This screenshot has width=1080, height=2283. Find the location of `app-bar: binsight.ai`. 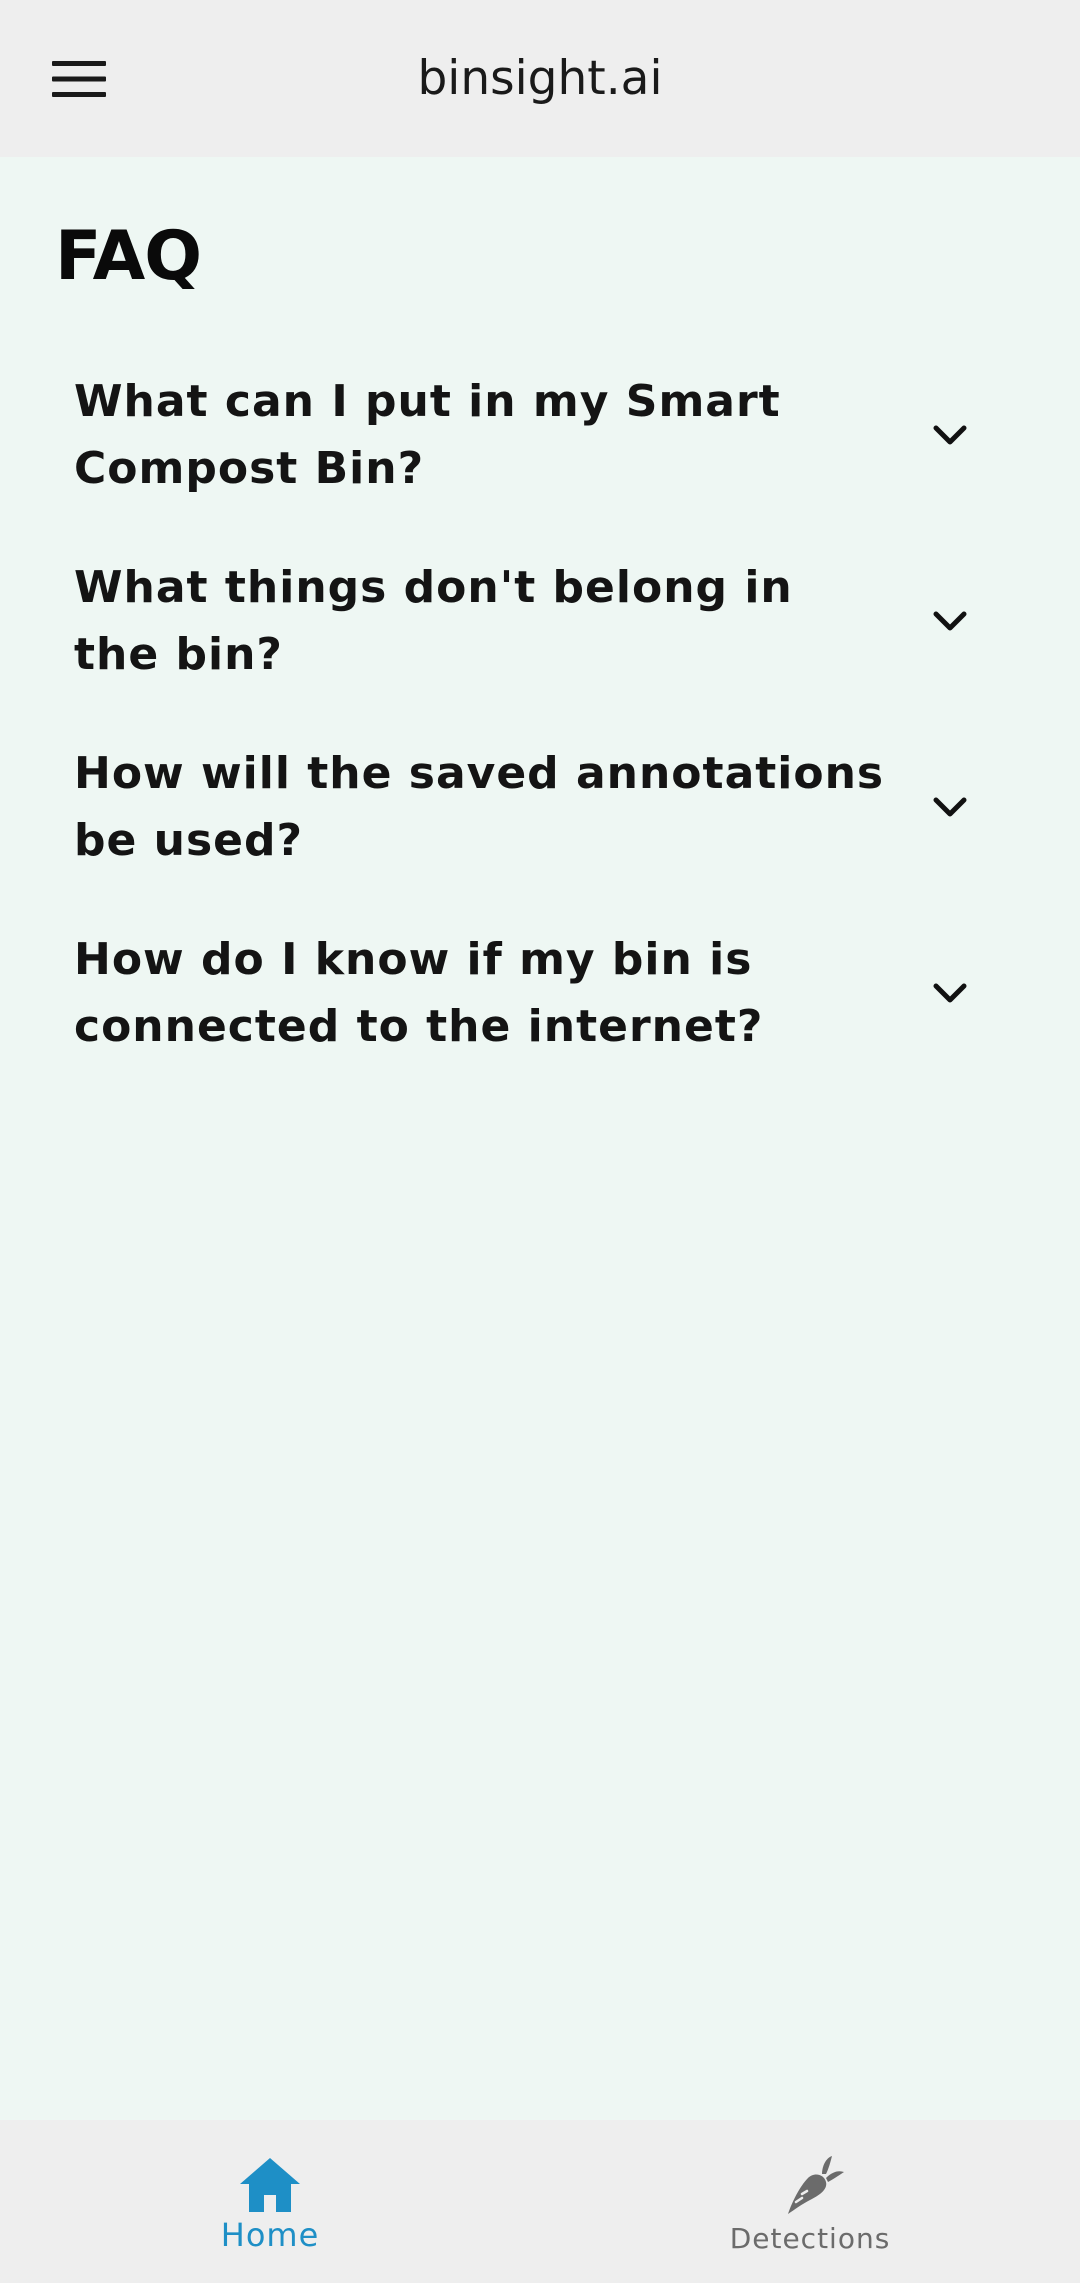

app-bar: binsight.ai is located at coordinates (540, 78).